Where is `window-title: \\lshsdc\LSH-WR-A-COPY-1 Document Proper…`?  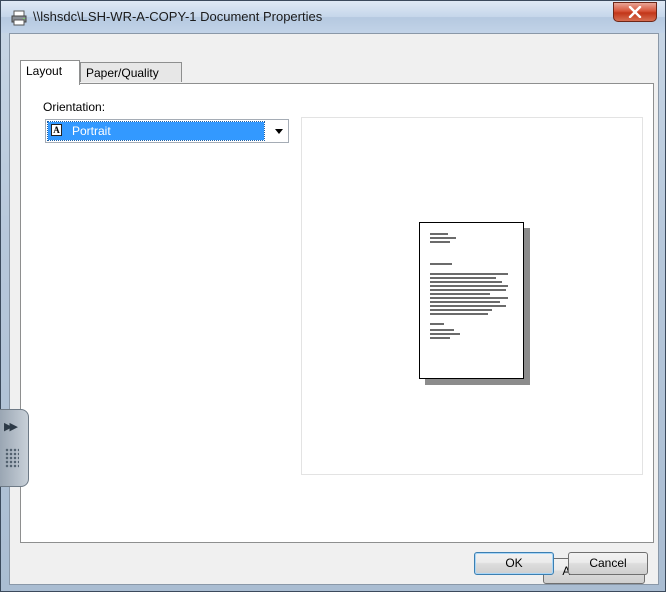 window-title: \\lshsdc\LSH-WR-A-COPY-1 Document Proper… is located at coordinates (178, 16).